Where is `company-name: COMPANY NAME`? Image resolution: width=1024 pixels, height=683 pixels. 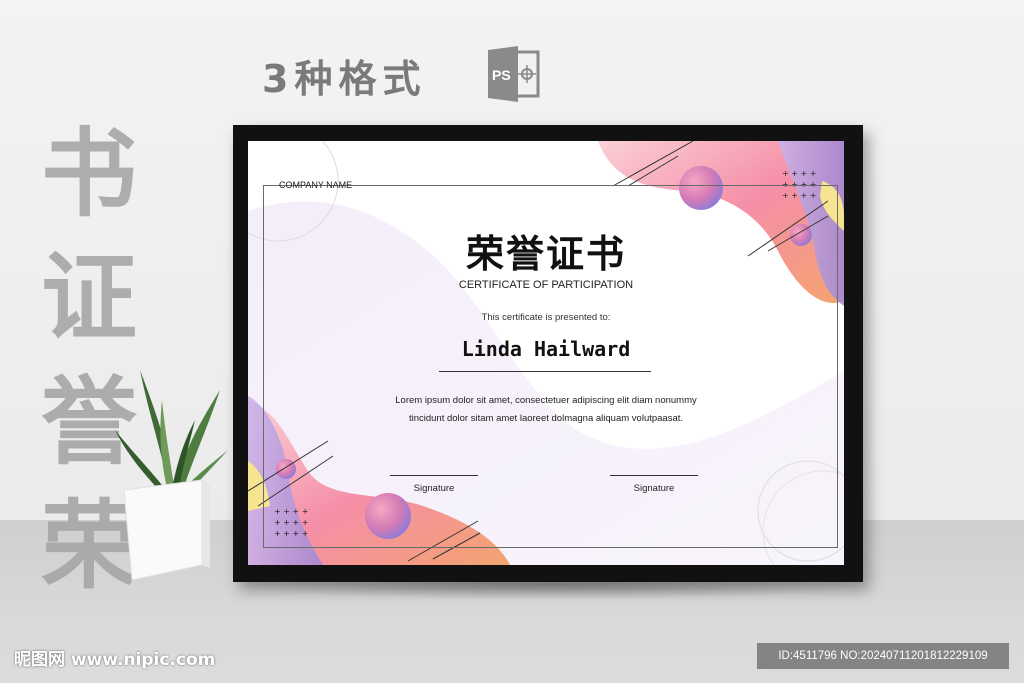 company-name: COMPANY NAME is located at coordinates (316, 185).